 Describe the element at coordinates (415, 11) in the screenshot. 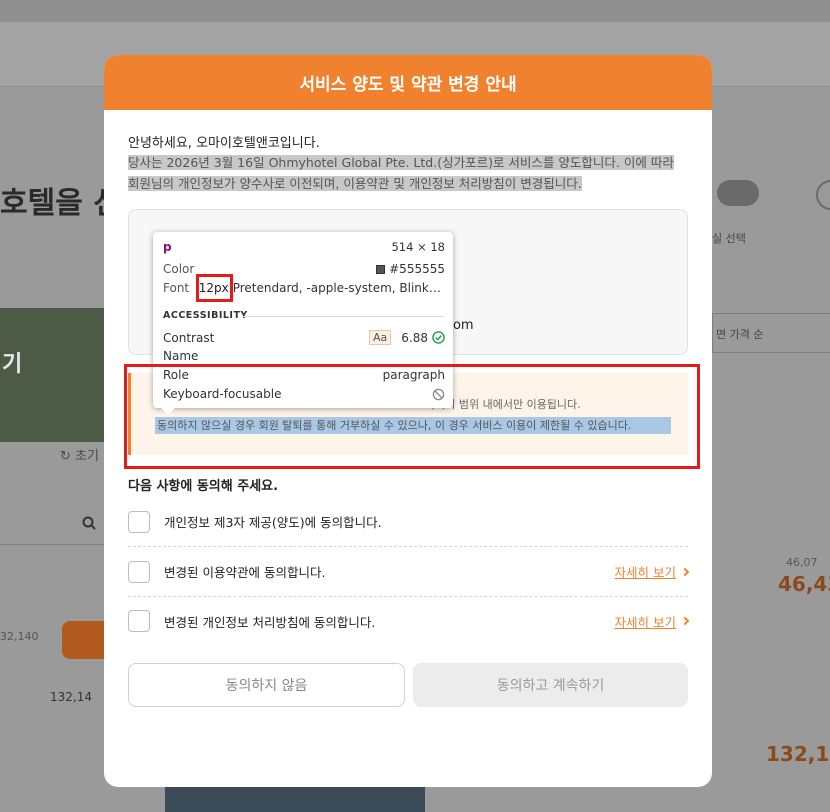

I see `bg-top-bar` at that location.